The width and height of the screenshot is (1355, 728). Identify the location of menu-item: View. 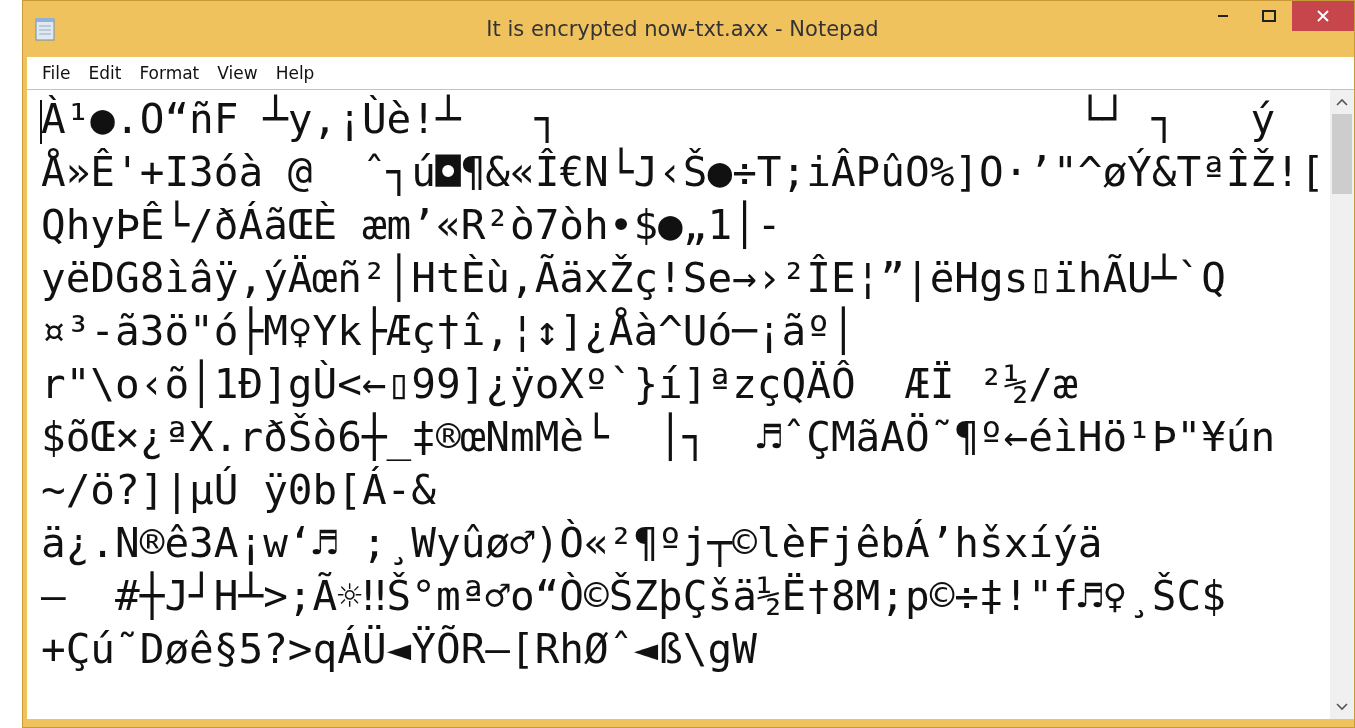
(237, 73).